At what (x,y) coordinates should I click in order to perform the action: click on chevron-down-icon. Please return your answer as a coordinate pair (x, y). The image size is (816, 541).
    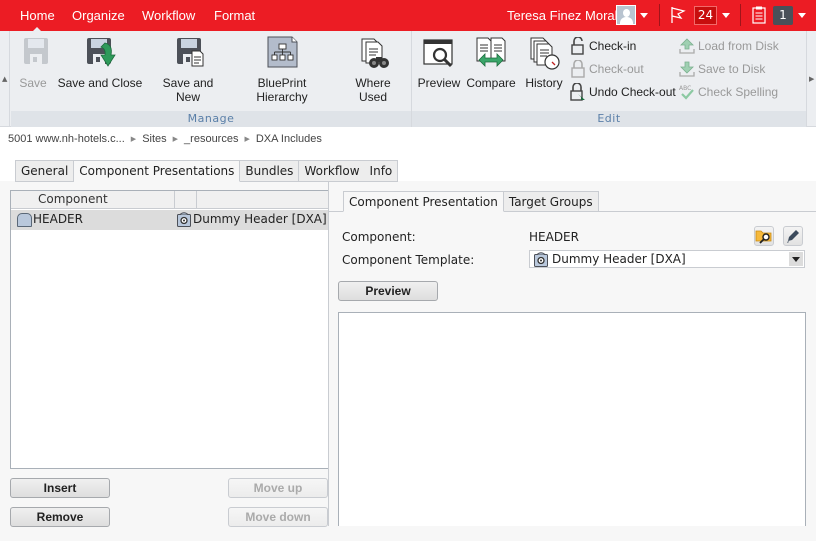
    Looking at the image, I should click on (796, 259).